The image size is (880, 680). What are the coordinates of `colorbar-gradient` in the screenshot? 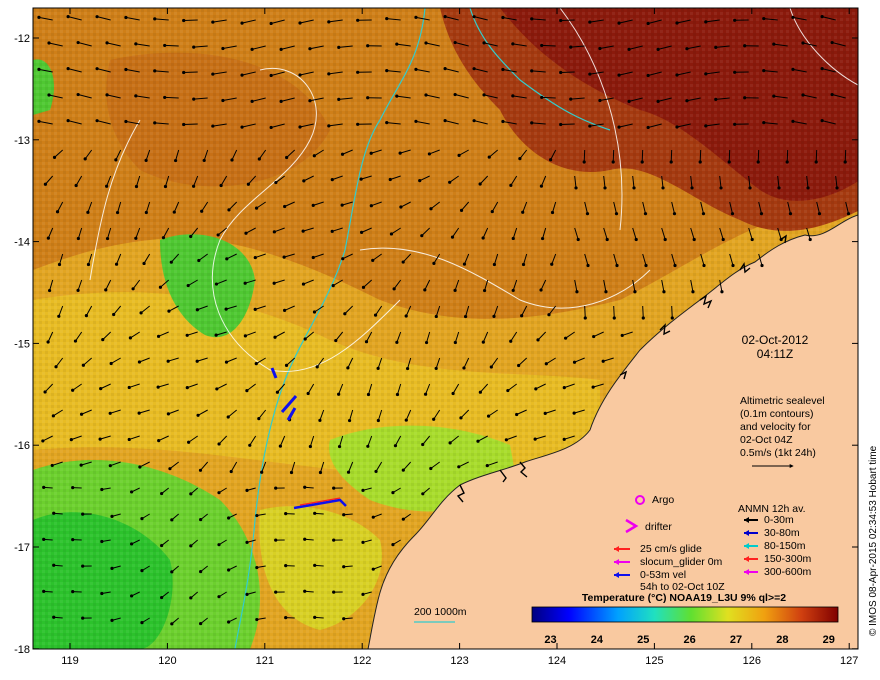 It's located at (685, 614).